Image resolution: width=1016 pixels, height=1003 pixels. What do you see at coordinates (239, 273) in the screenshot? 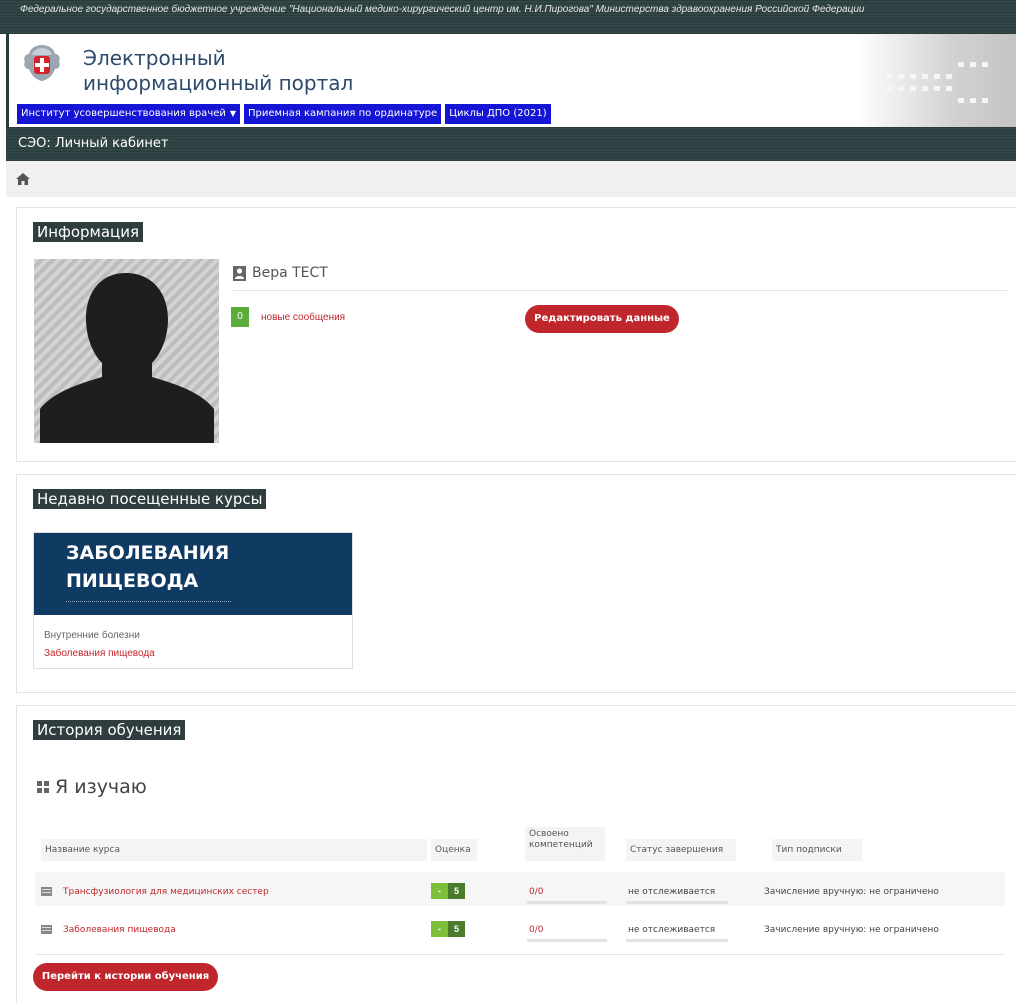
I see `user-card-icon` at bounding box center [239, 273].